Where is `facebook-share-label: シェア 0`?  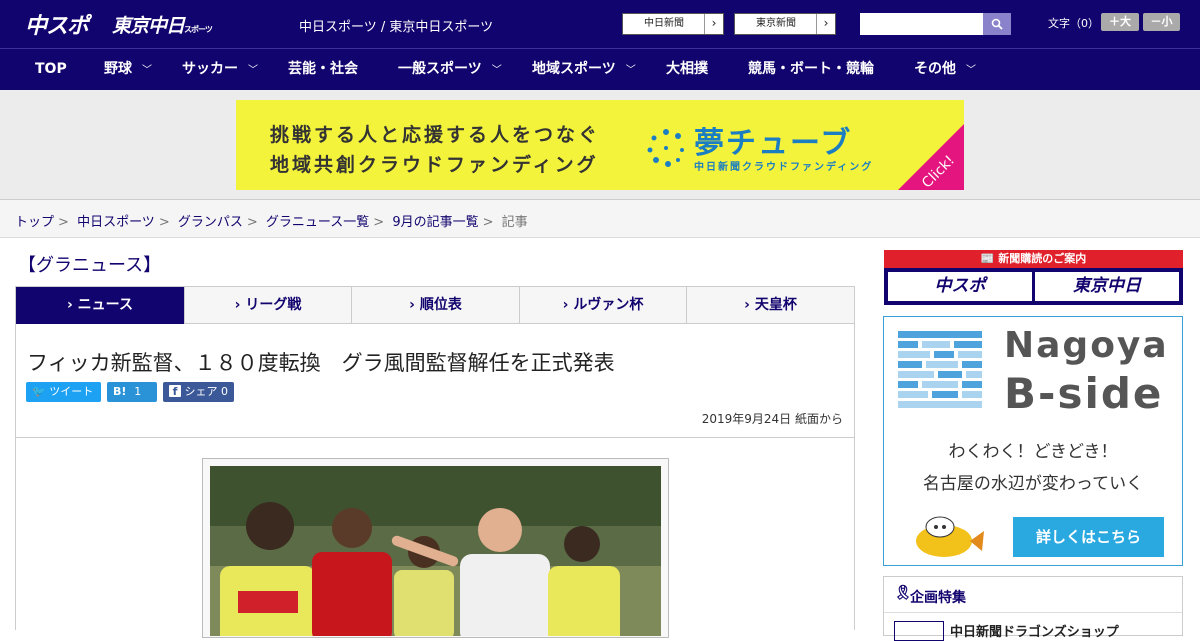 facebook-share-label: シェア 0 is located at coordinates (206, 391).